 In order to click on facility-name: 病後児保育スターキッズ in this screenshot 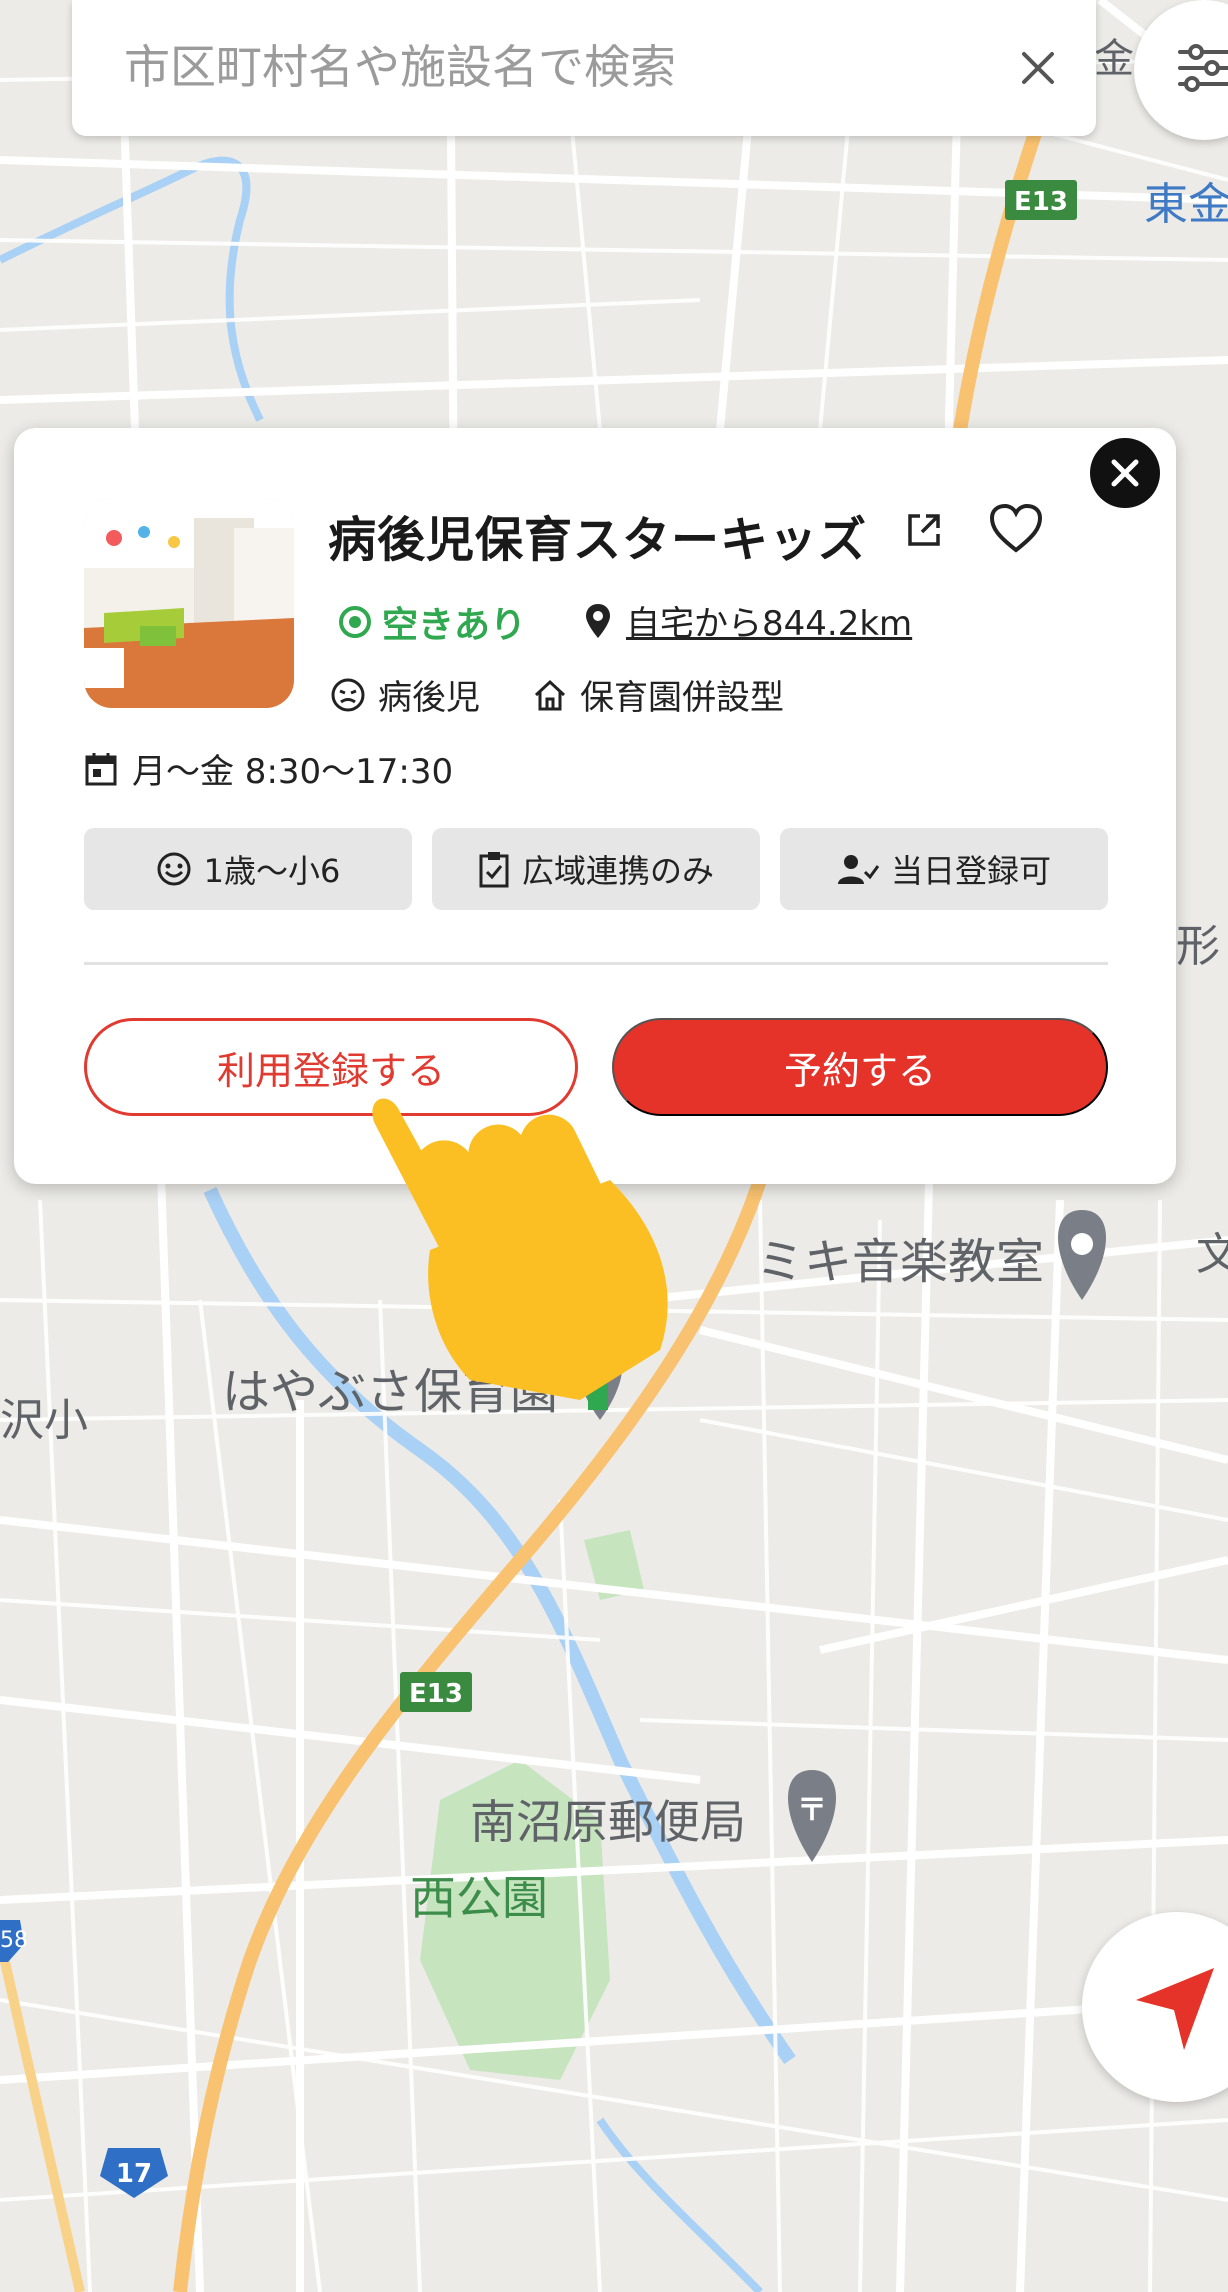, I will do `click(598, 540)`.